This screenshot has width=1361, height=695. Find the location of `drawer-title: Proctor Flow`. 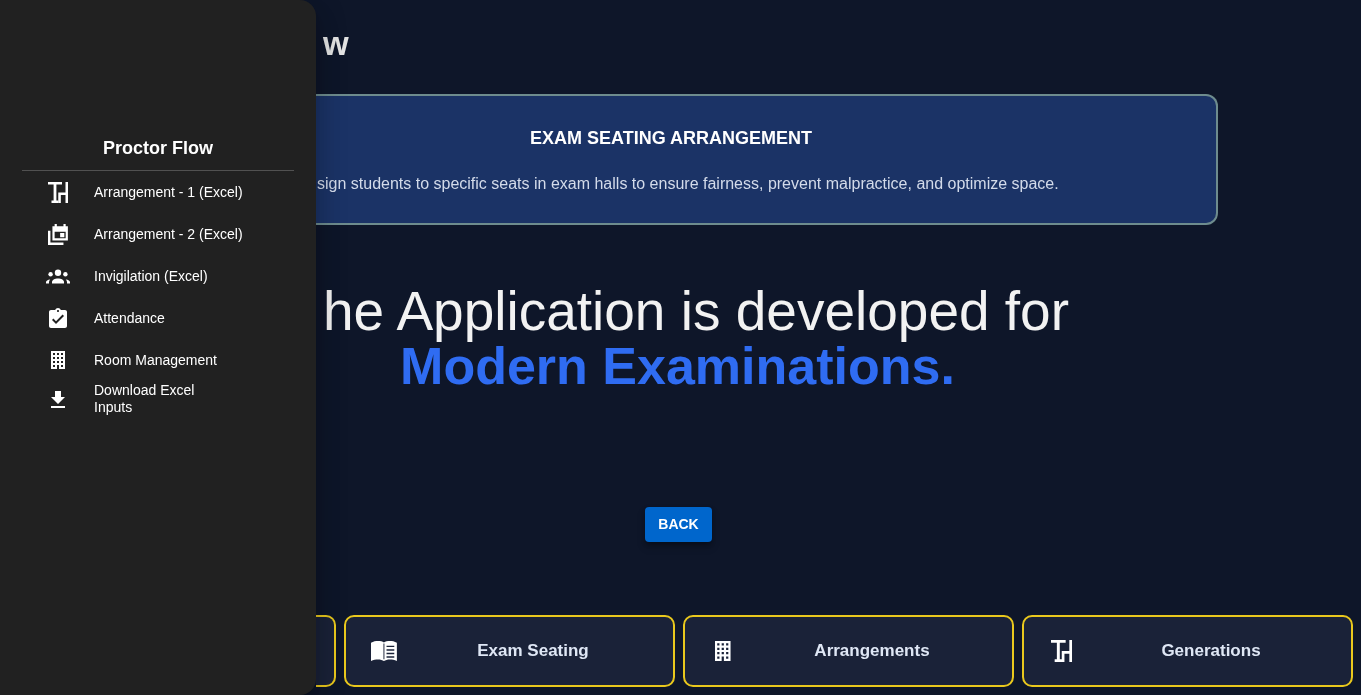

drawer-title: Proctor Flow is located at coordinates (158, 148).